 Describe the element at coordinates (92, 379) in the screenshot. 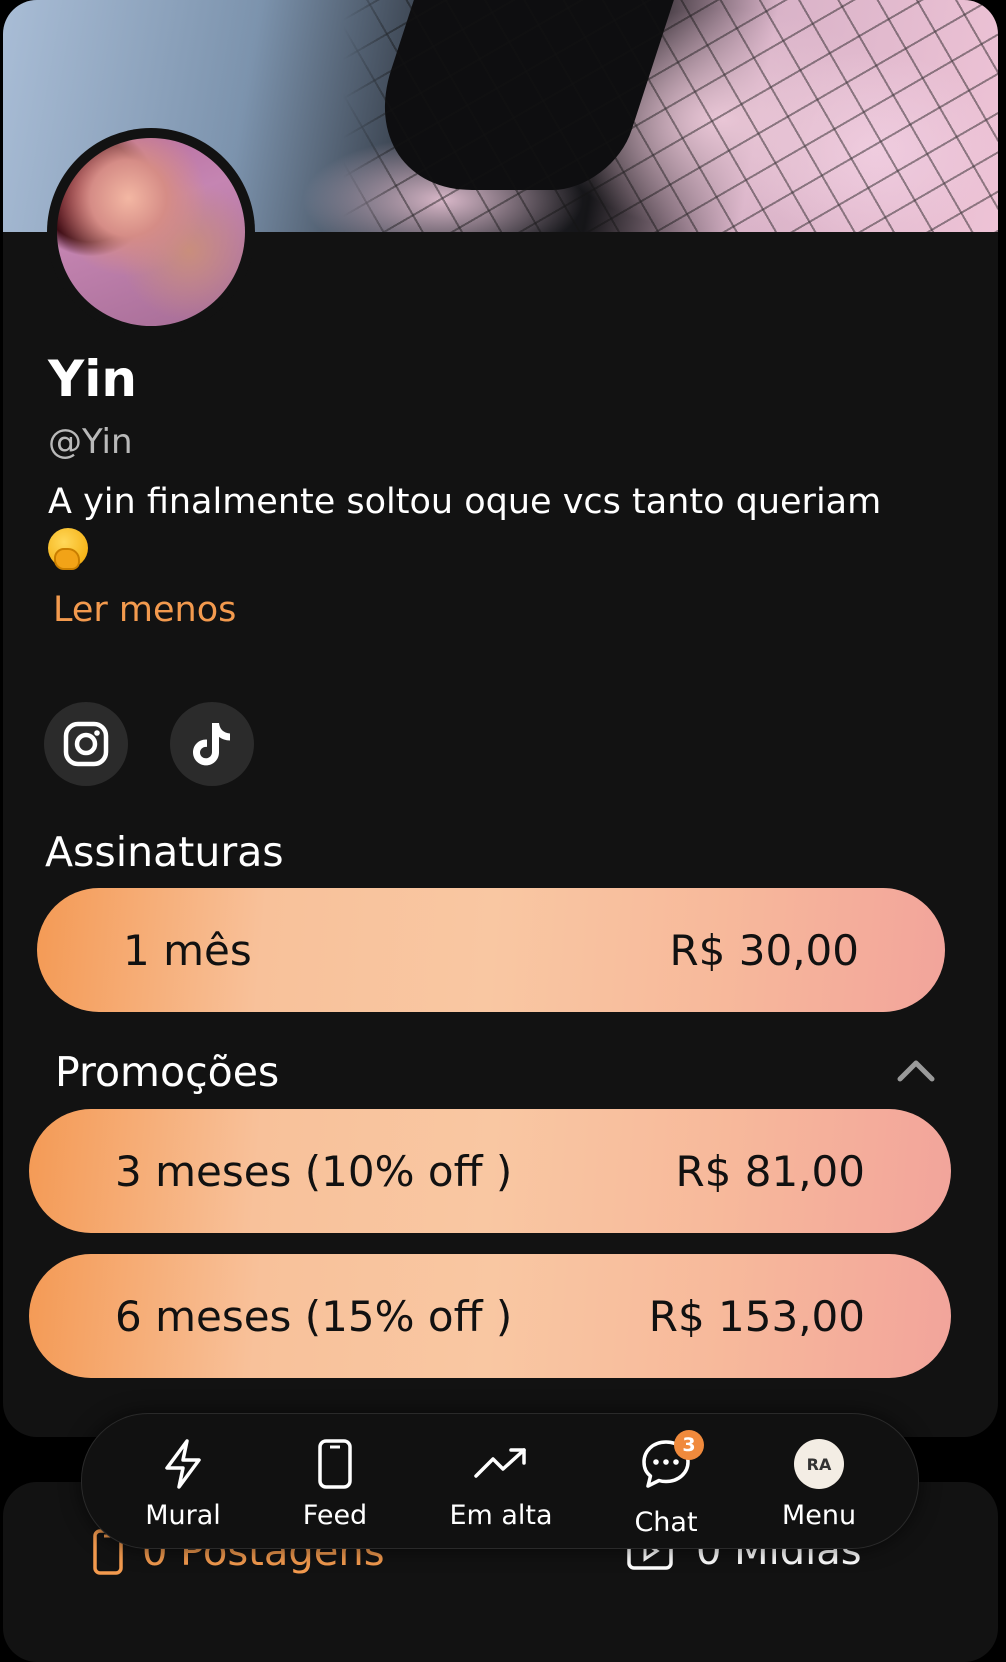

I see `profile-name: Yin` at that location.